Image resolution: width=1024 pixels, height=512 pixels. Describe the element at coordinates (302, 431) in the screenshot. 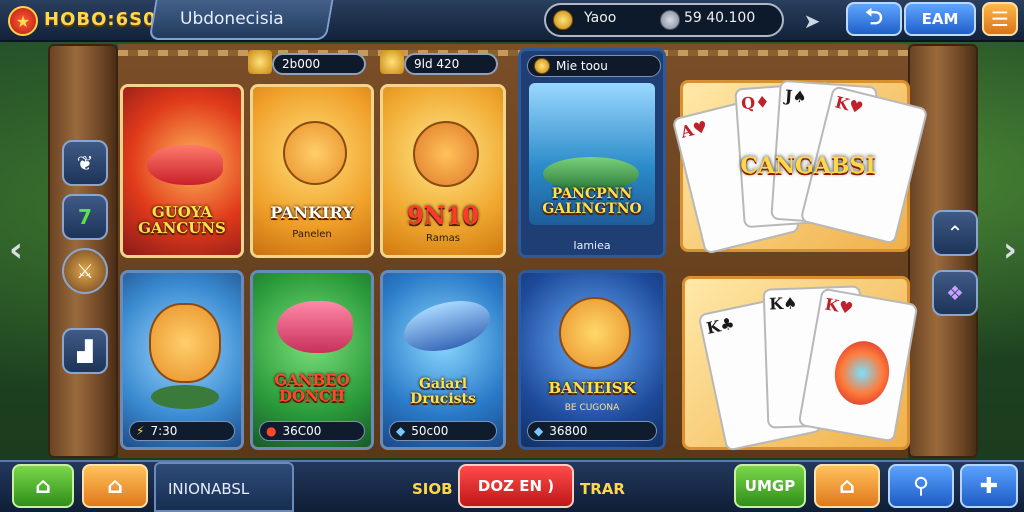

I see `card-footer-value: 36C00` at that location.